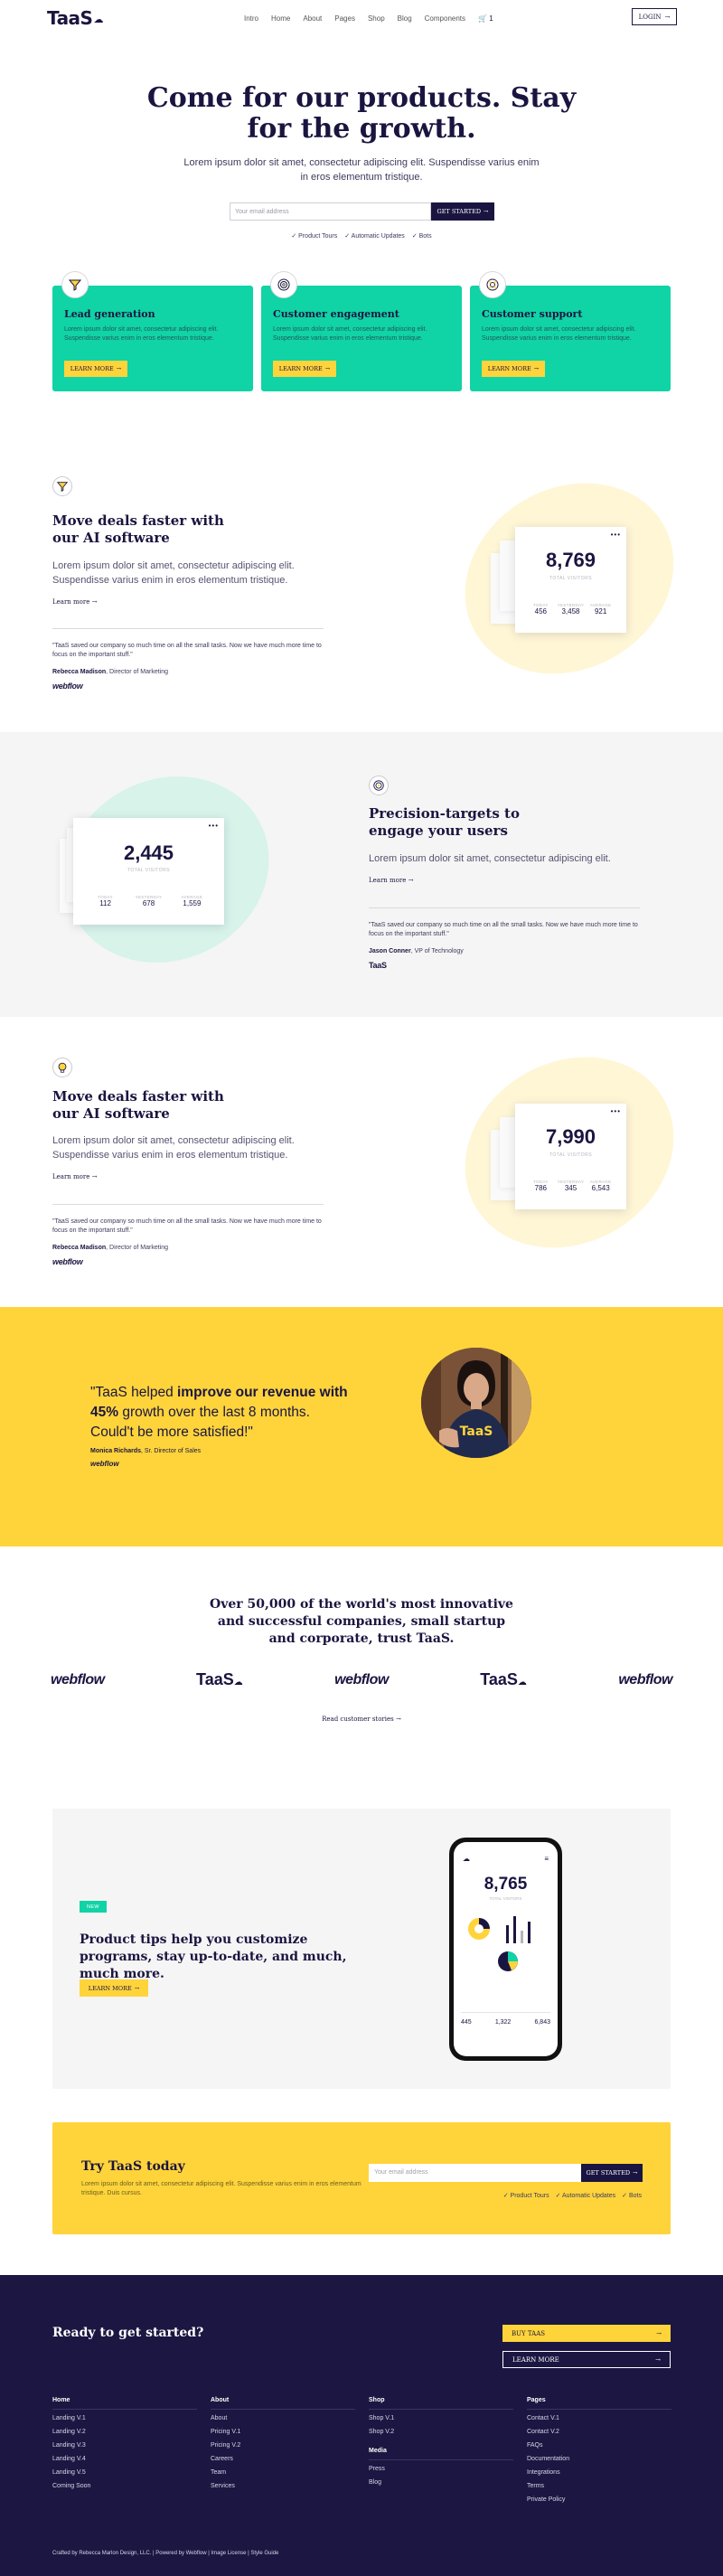  I want to click on buy-taas-button: BUY TAAS →, so click(587, 2333).